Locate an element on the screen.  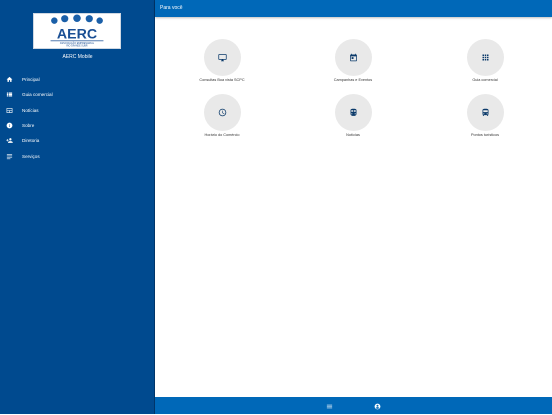
monitor-icon is located at coordinates (222, 58).